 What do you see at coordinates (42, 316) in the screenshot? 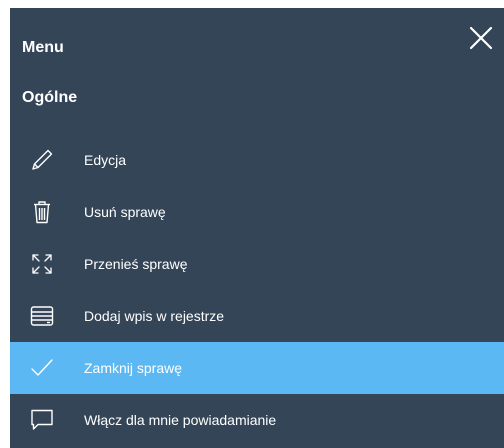
I see `register-icon` at bounding box center [42, 316].